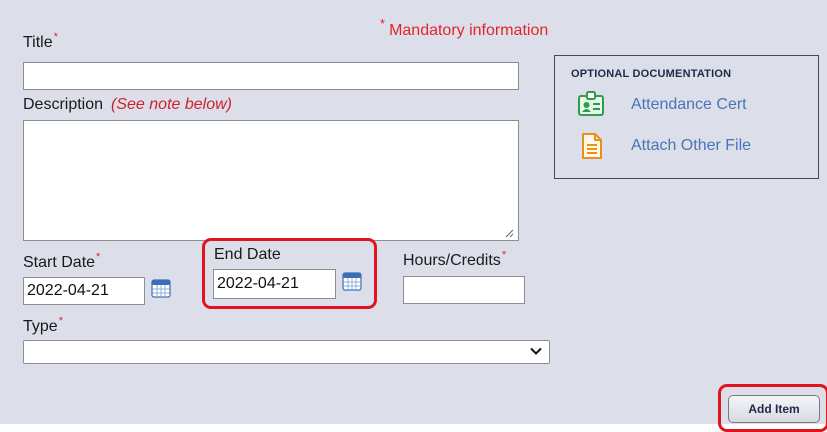  What do you see at coordinates (651, 74) in the screenshot?
I see `optional-documentation-heading: OPTIONAL DOCUMENTATION` at bounding box center [651, 74].